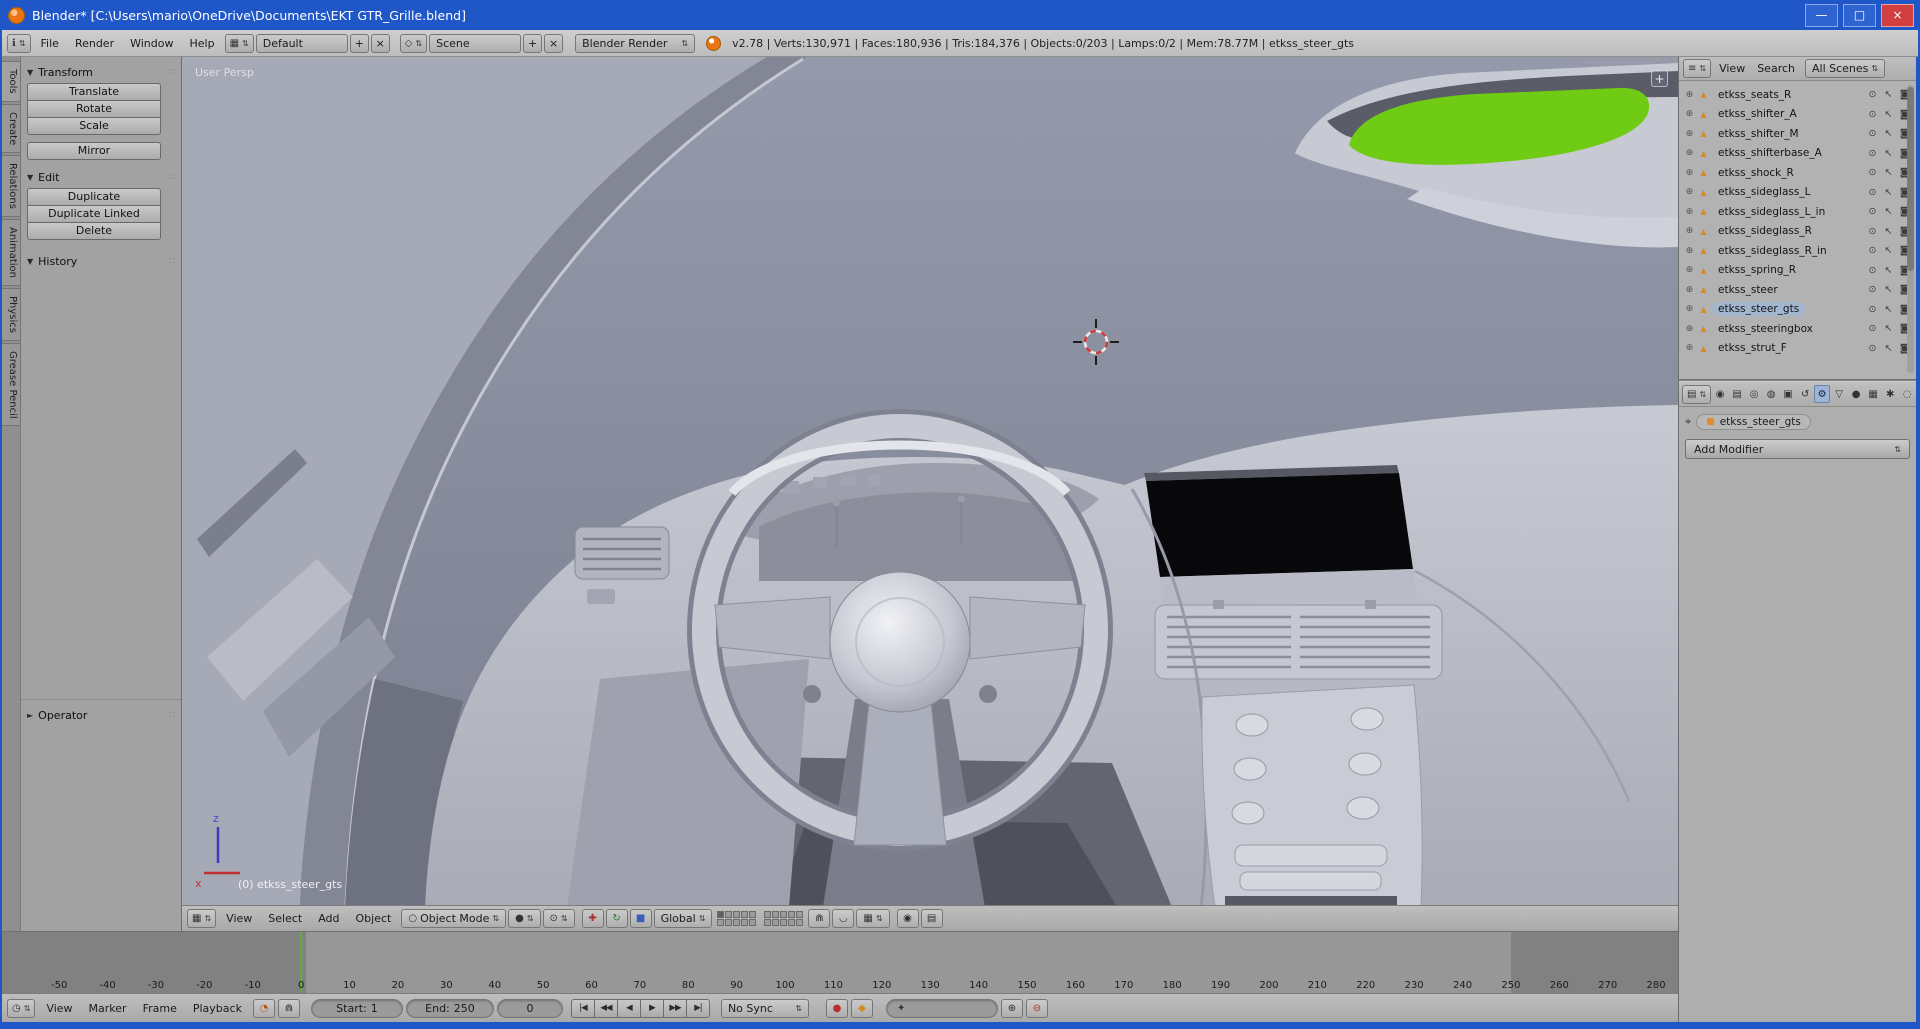  Describe the element at coordinates (582, 1008) in the screenshot. I see `playback-button: |◀` at that location.